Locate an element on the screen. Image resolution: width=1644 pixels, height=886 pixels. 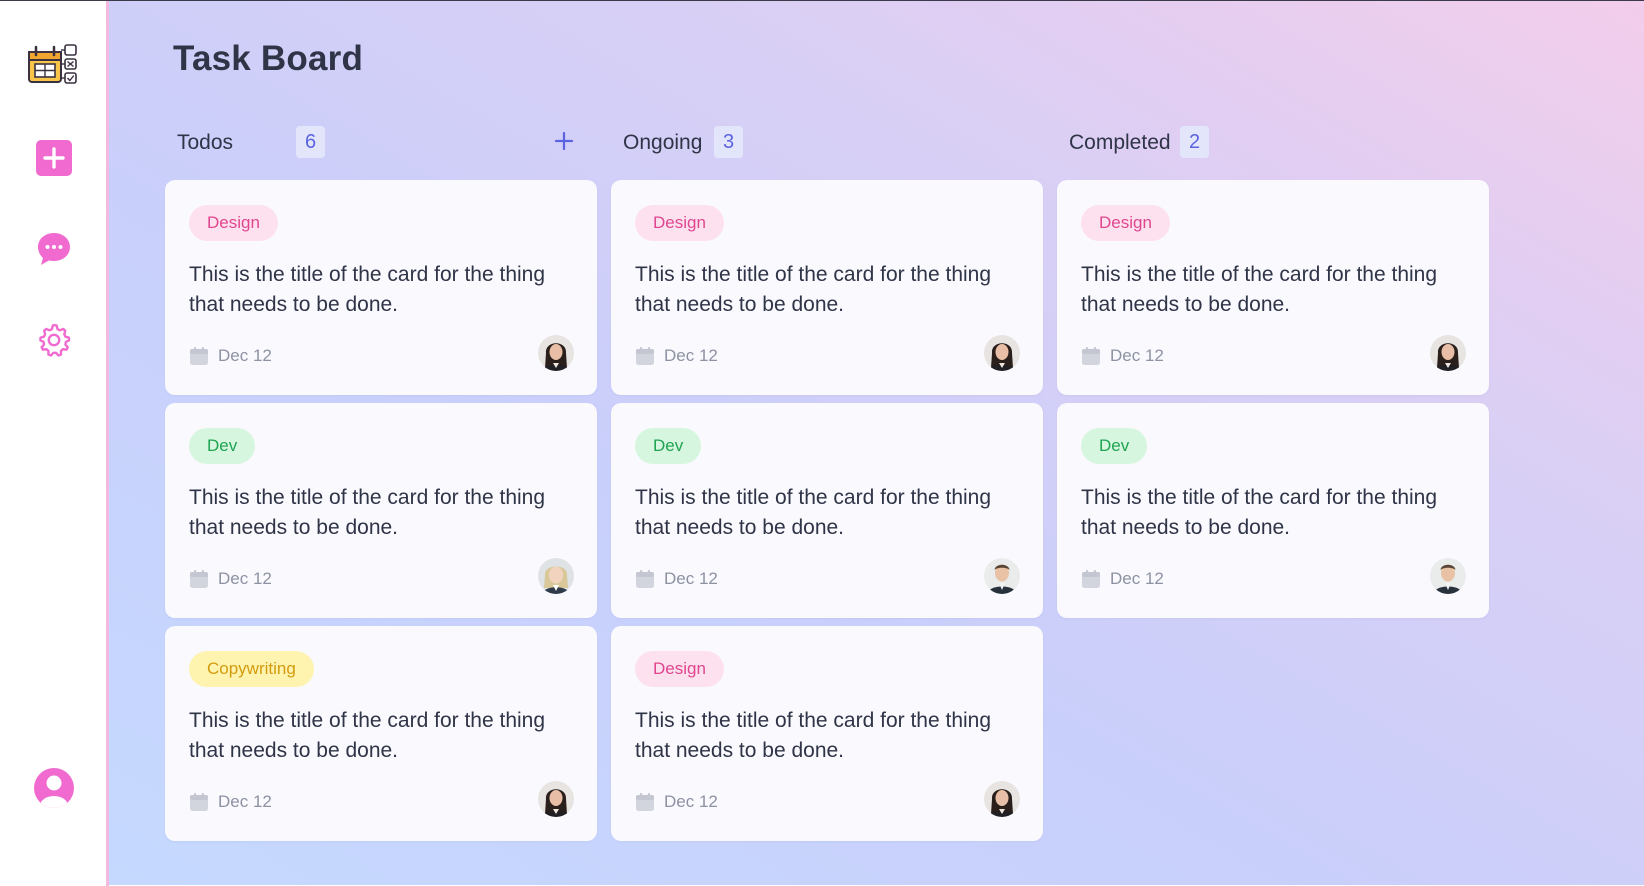
column-title: Ongoing is located at coordinates (663, 142).